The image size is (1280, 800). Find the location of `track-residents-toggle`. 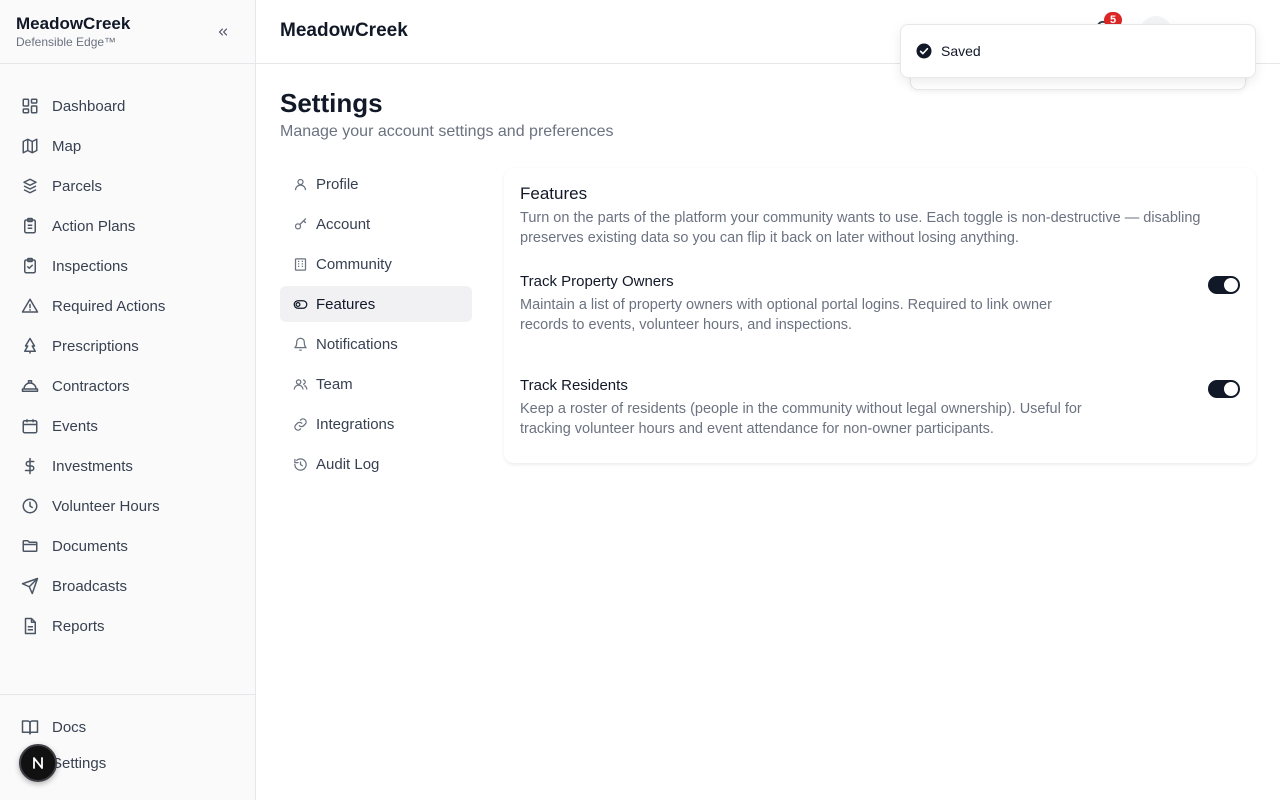

track-residents-toggle is located at coordinates (1224, 389).